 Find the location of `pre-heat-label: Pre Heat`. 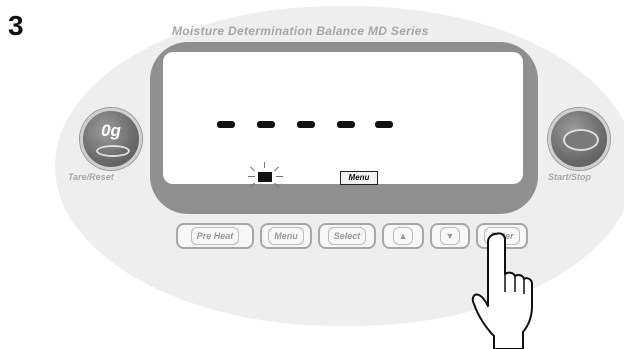

pre-heat-label: Pre Heat is located at coordinates (215, 236).